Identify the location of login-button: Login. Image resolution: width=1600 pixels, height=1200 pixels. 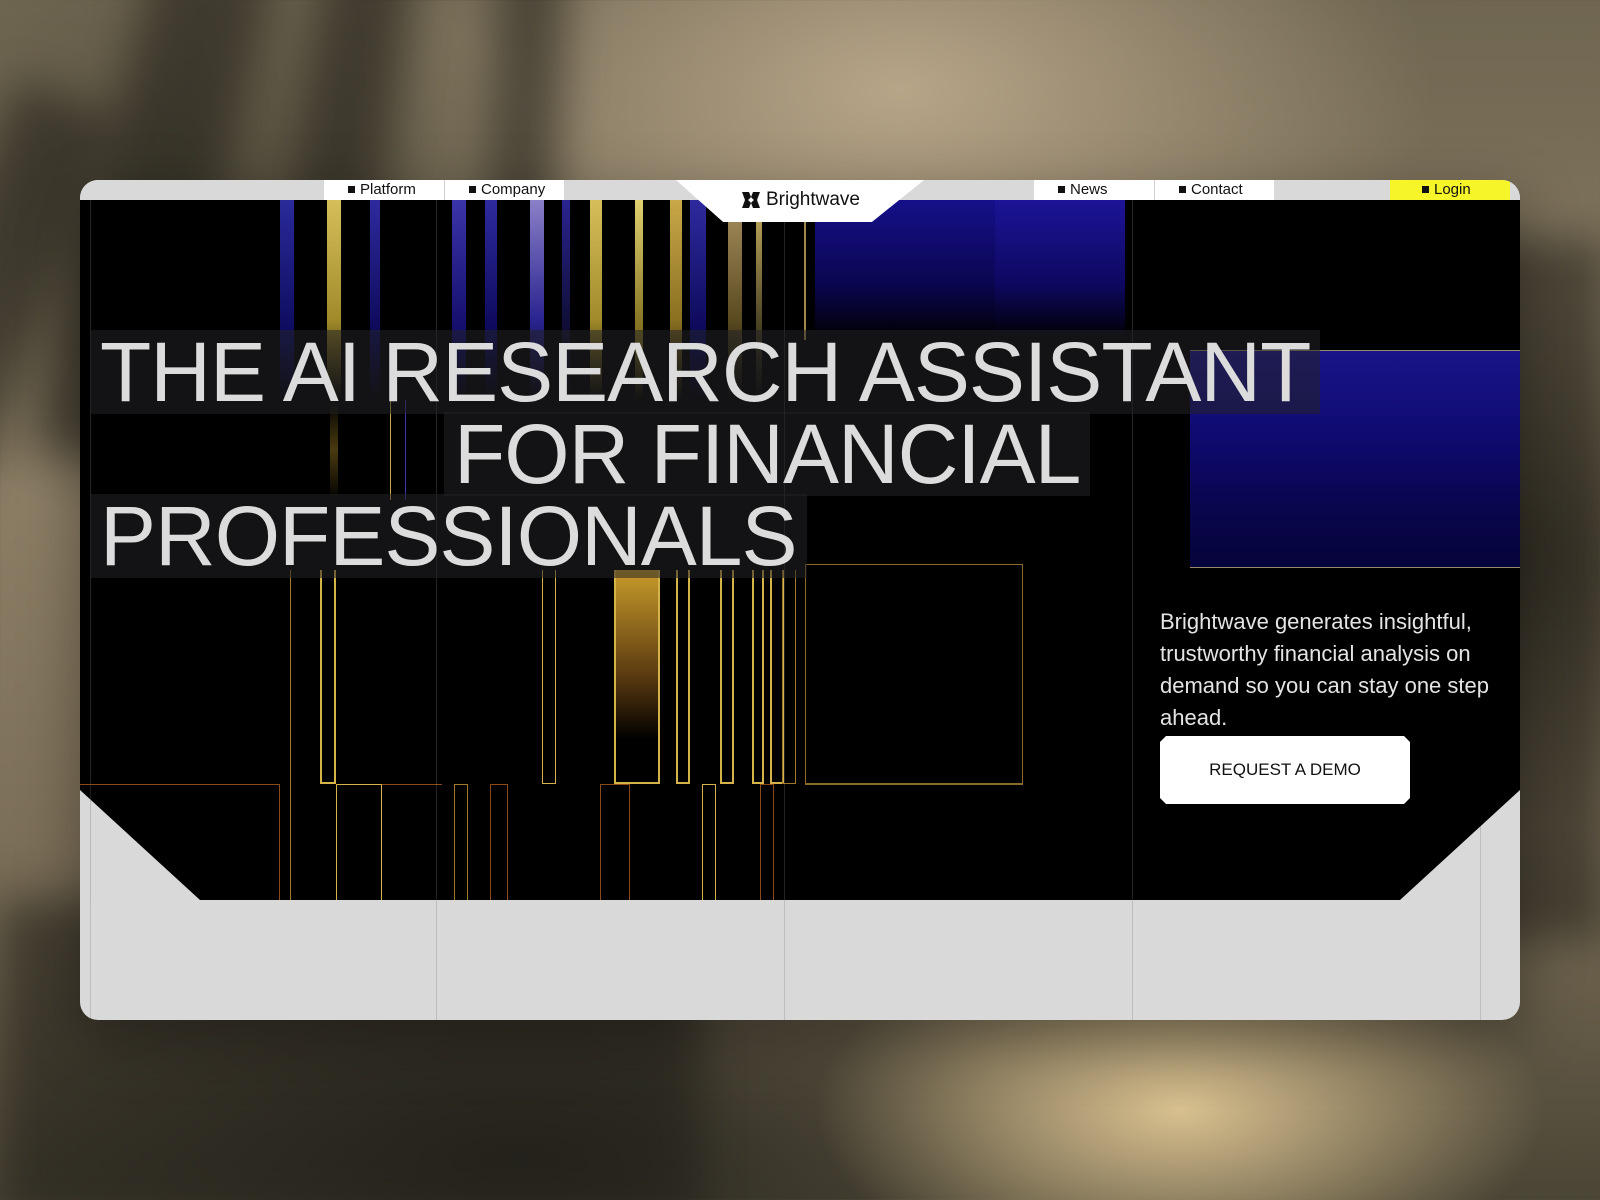
(1450, 190).